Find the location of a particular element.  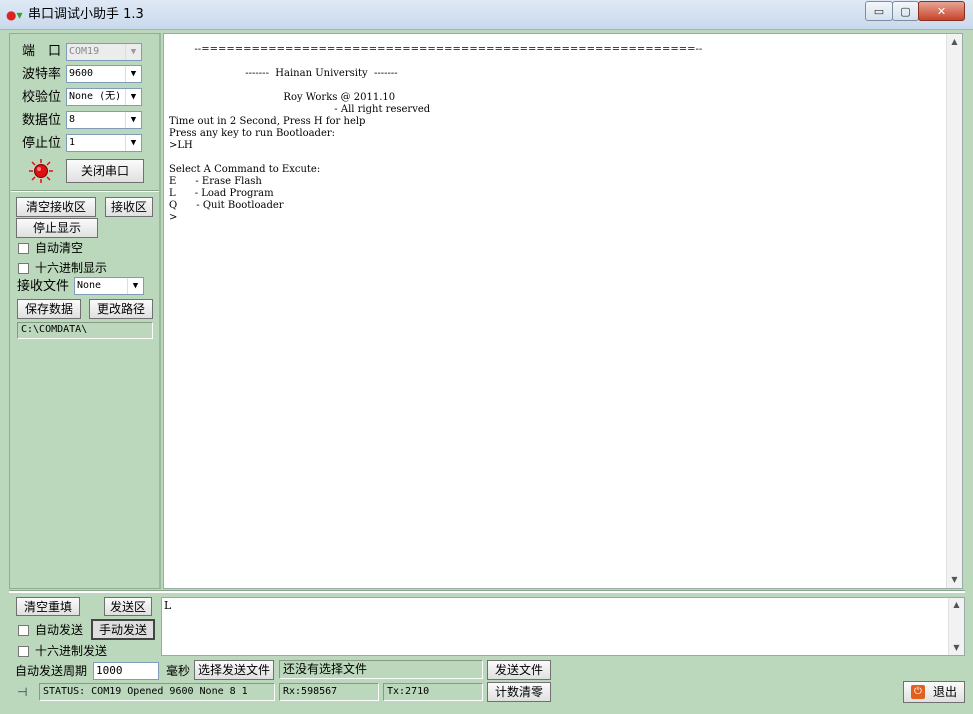

baud-value: 9600 is located at coordinates (81, 73).